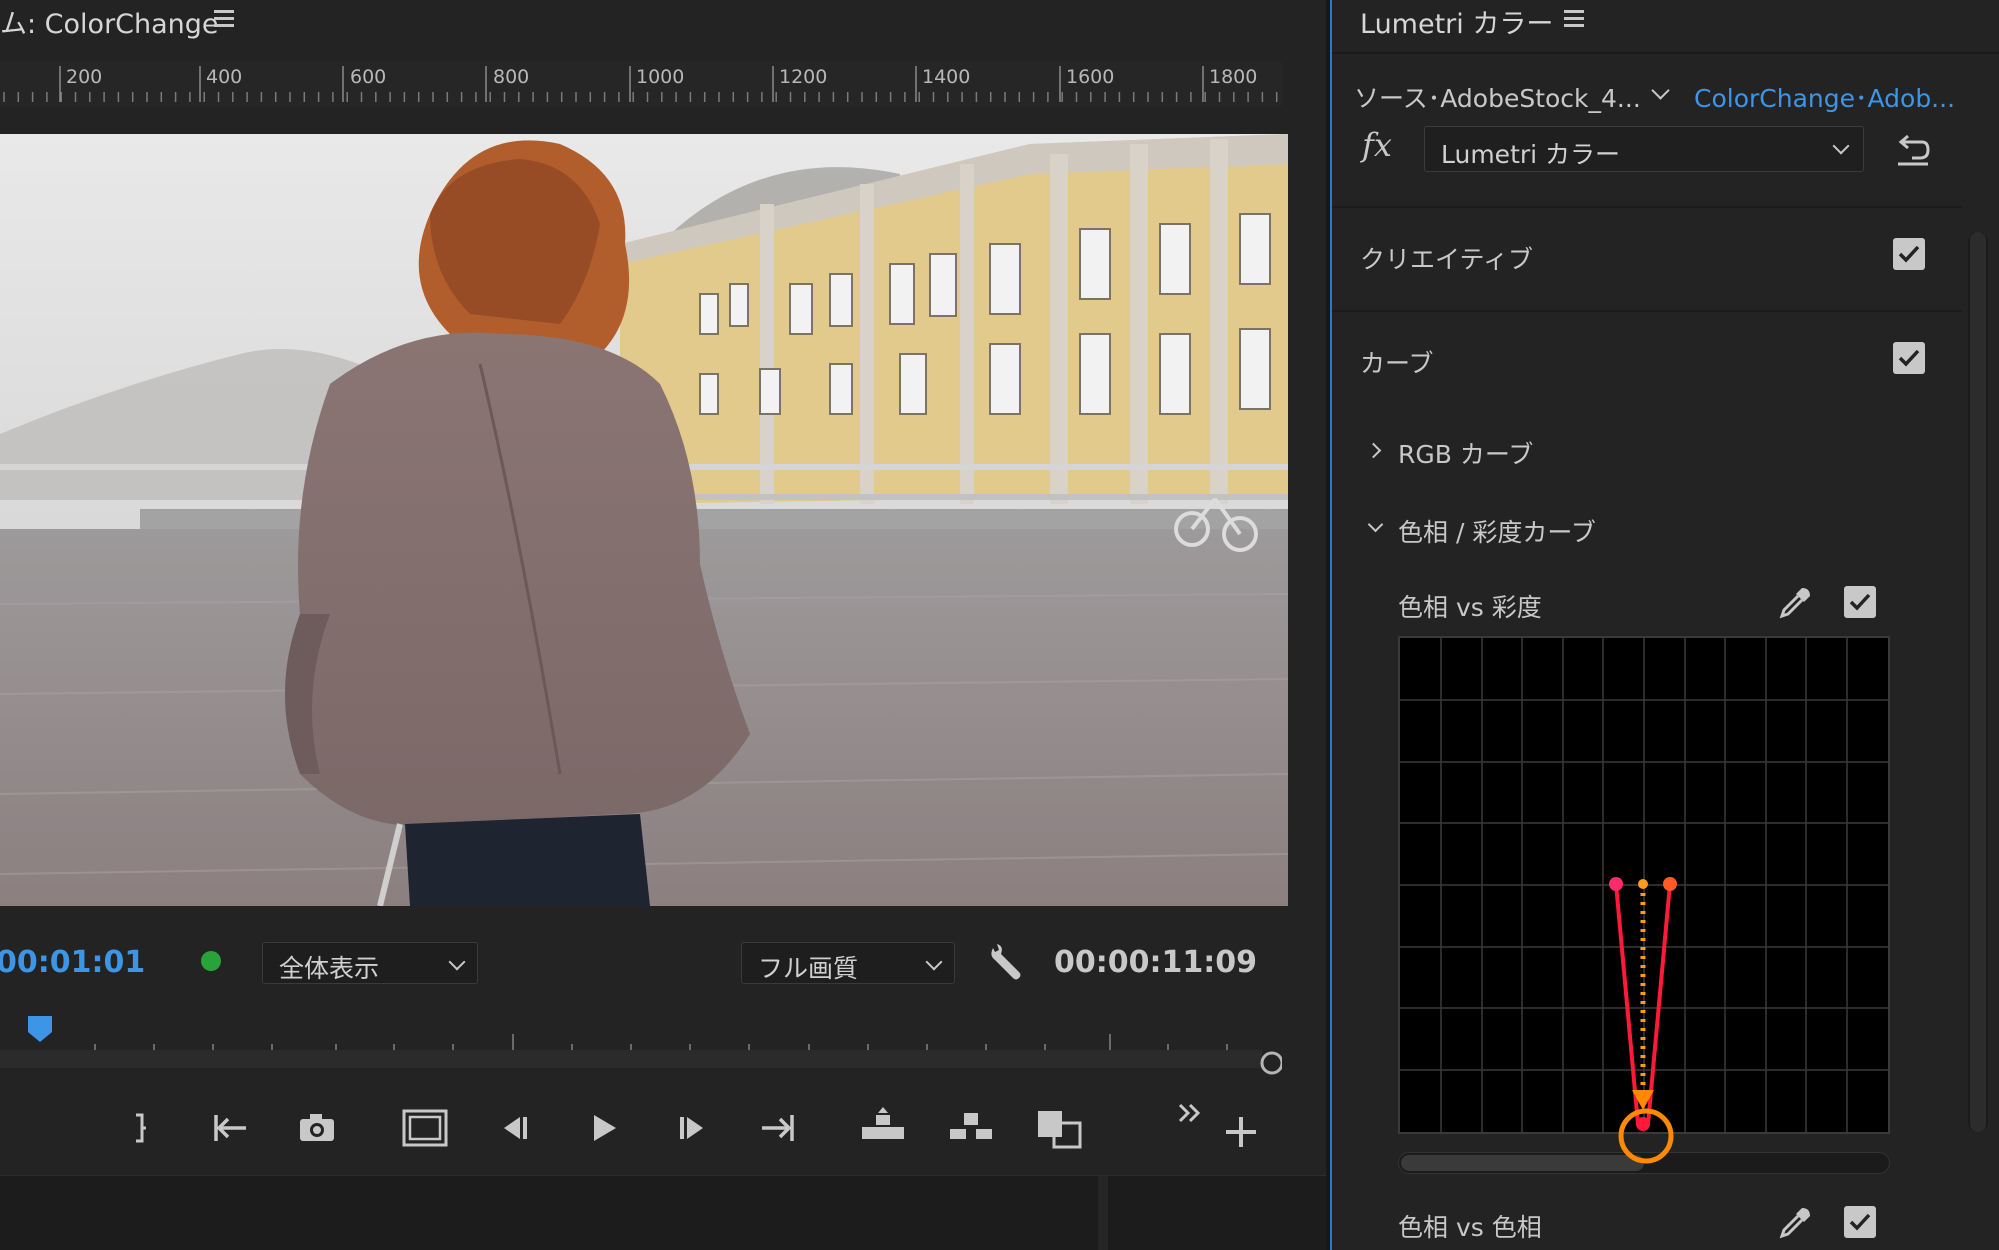 The height and width of the screenshot is (1250, 1999). Describe the element at coordinates (663, 20) in the screenshot. I see `monitor-header: ム: ColorChange` at that location.